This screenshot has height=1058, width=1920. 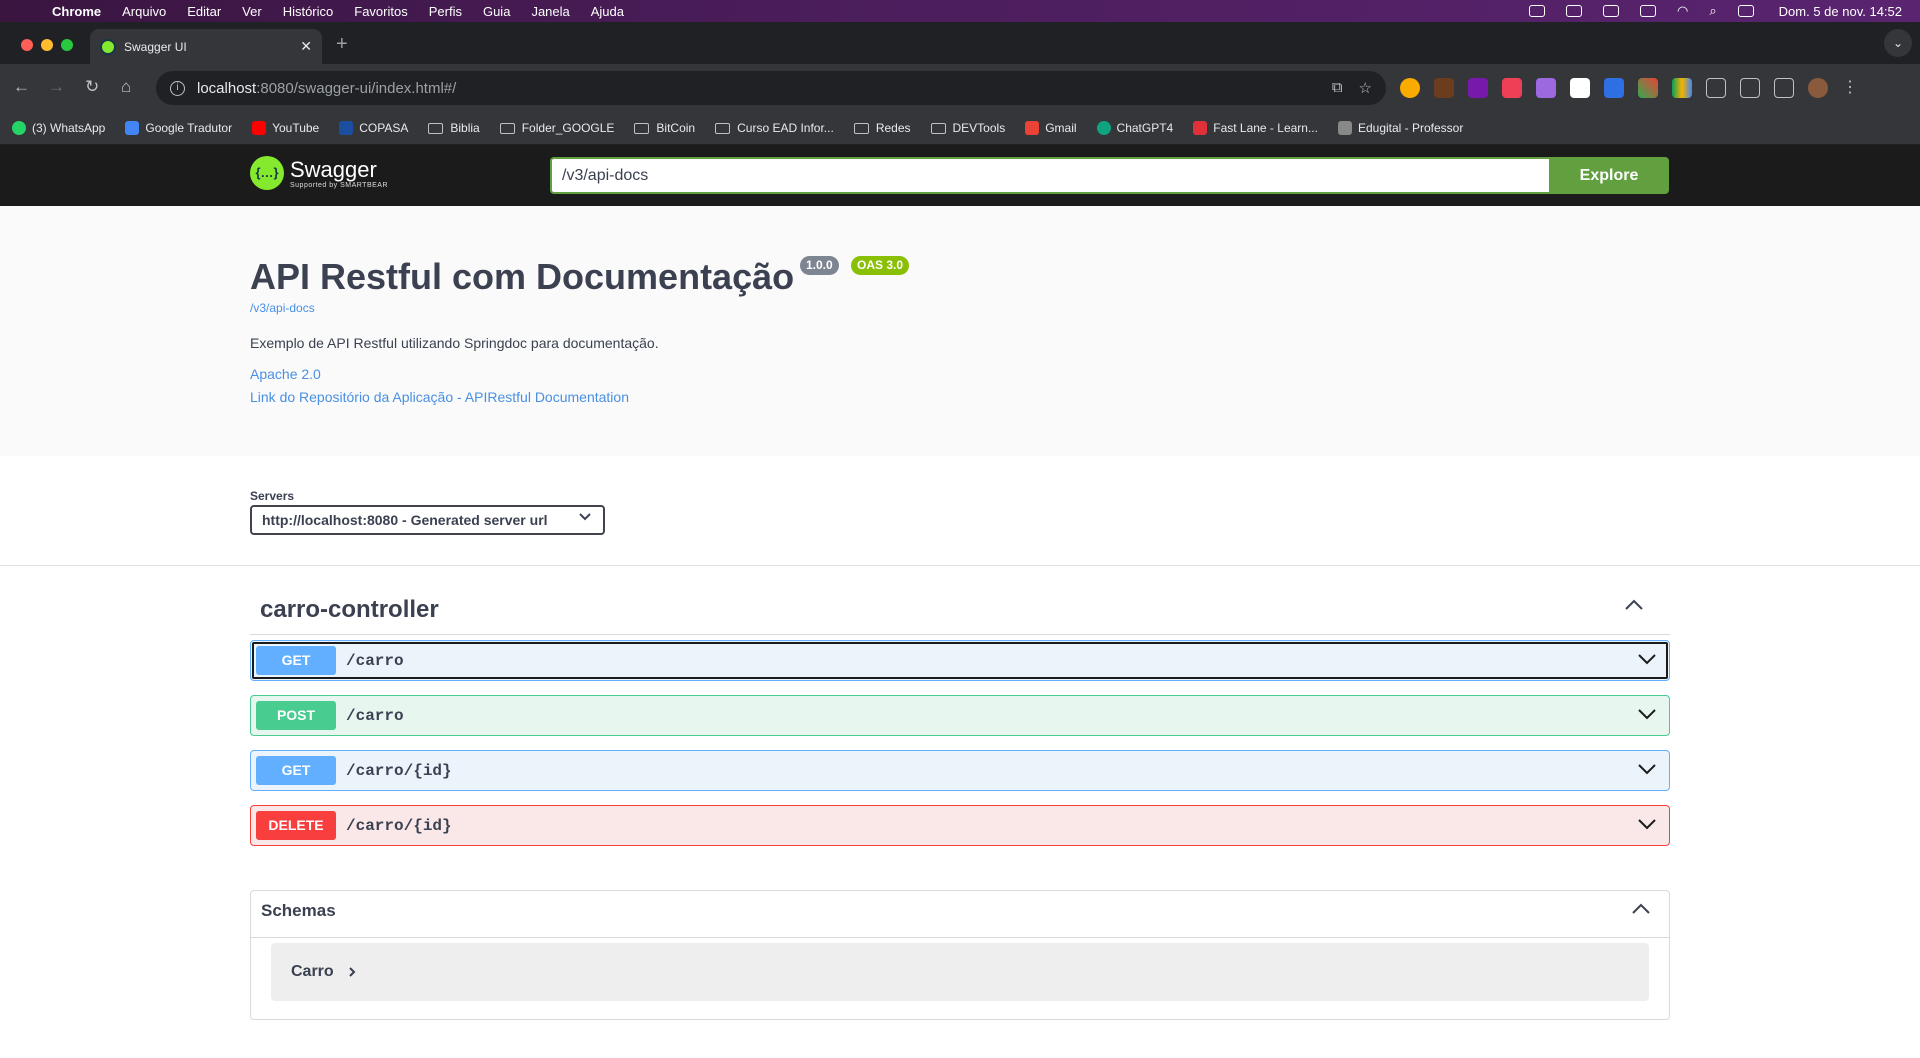 I want to click on bookmark-folder-redes: Redes, so click(x=882, y=128).